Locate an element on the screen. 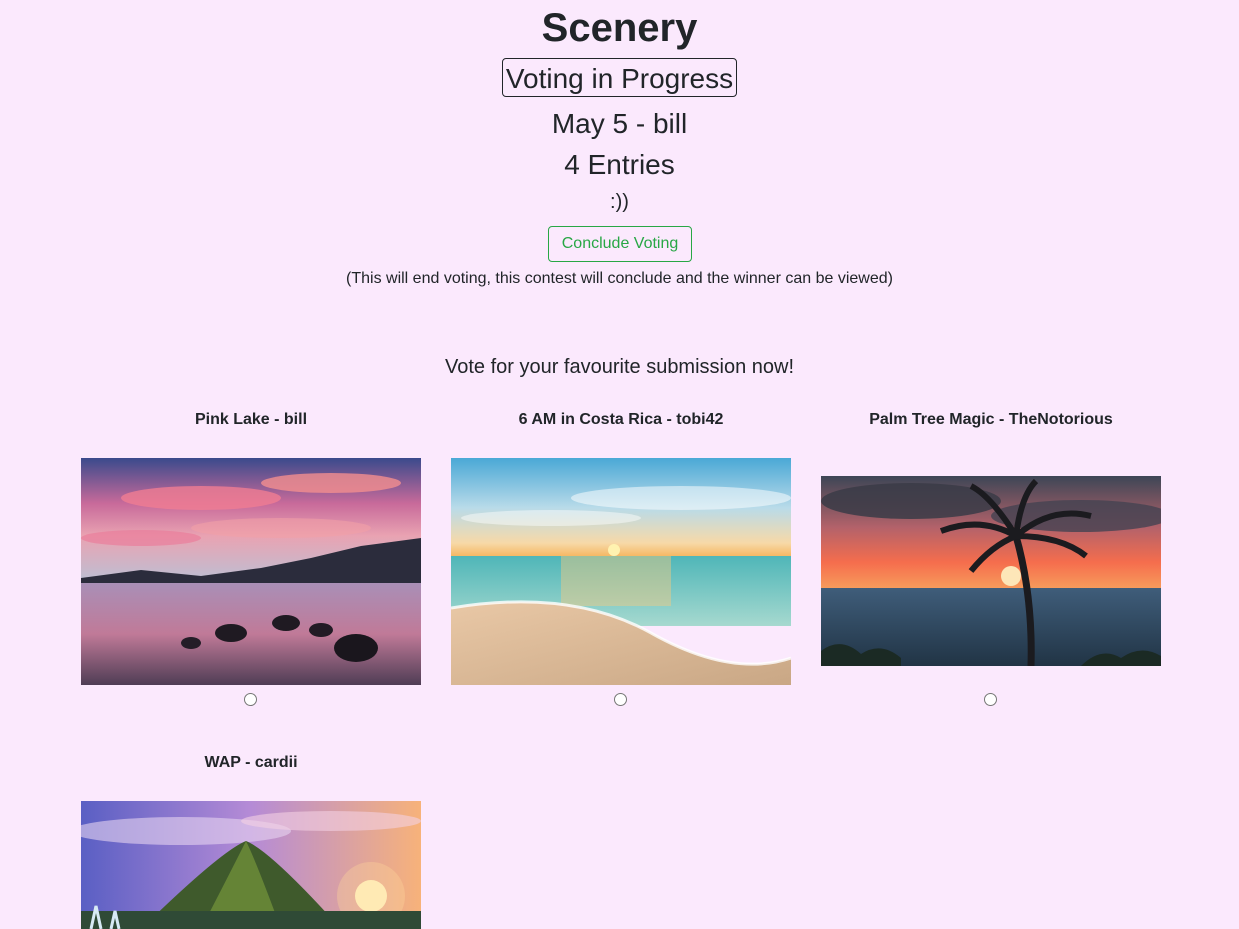  submission-title: 6 AM in Costa Rica - tobi42 is located at coordinates (621, 419).